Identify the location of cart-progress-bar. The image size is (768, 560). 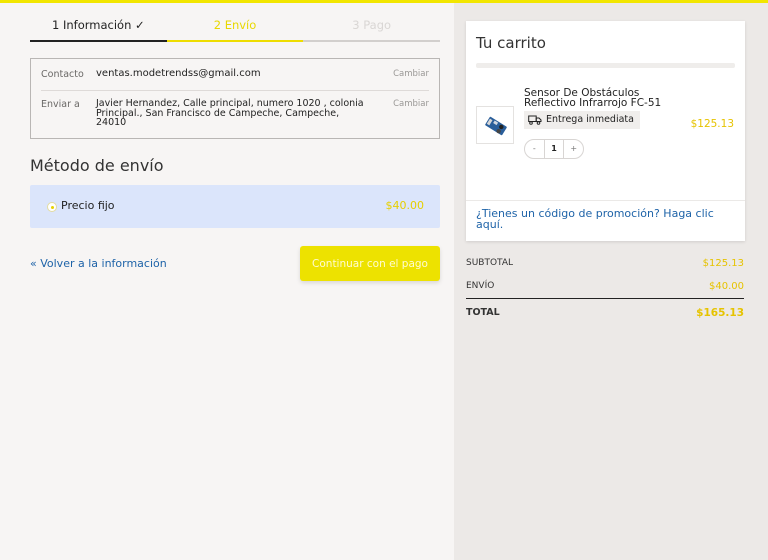
(605, 65).